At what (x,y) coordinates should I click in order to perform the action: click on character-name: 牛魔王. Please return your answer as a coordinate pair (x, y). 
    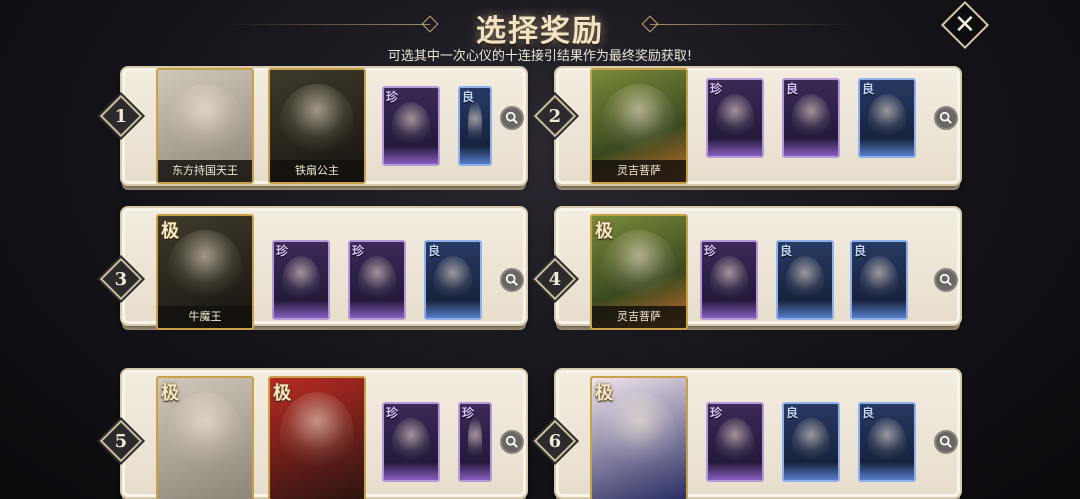
    Looking at the image, I should click on (205, 317).